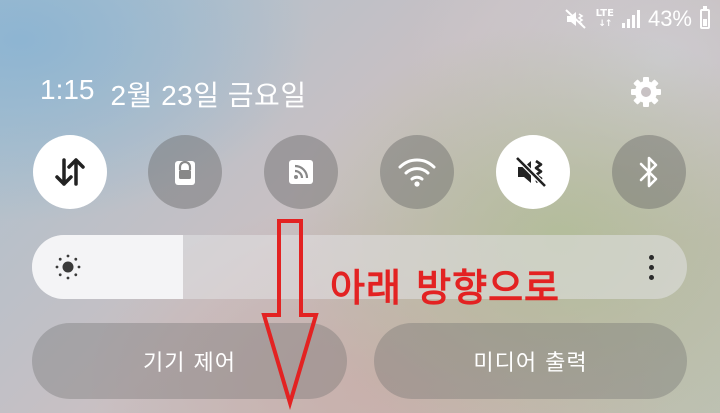  Describe the element at coordinates (651, 267) in the screenshot. I see `more-vertical-icon` at that location.